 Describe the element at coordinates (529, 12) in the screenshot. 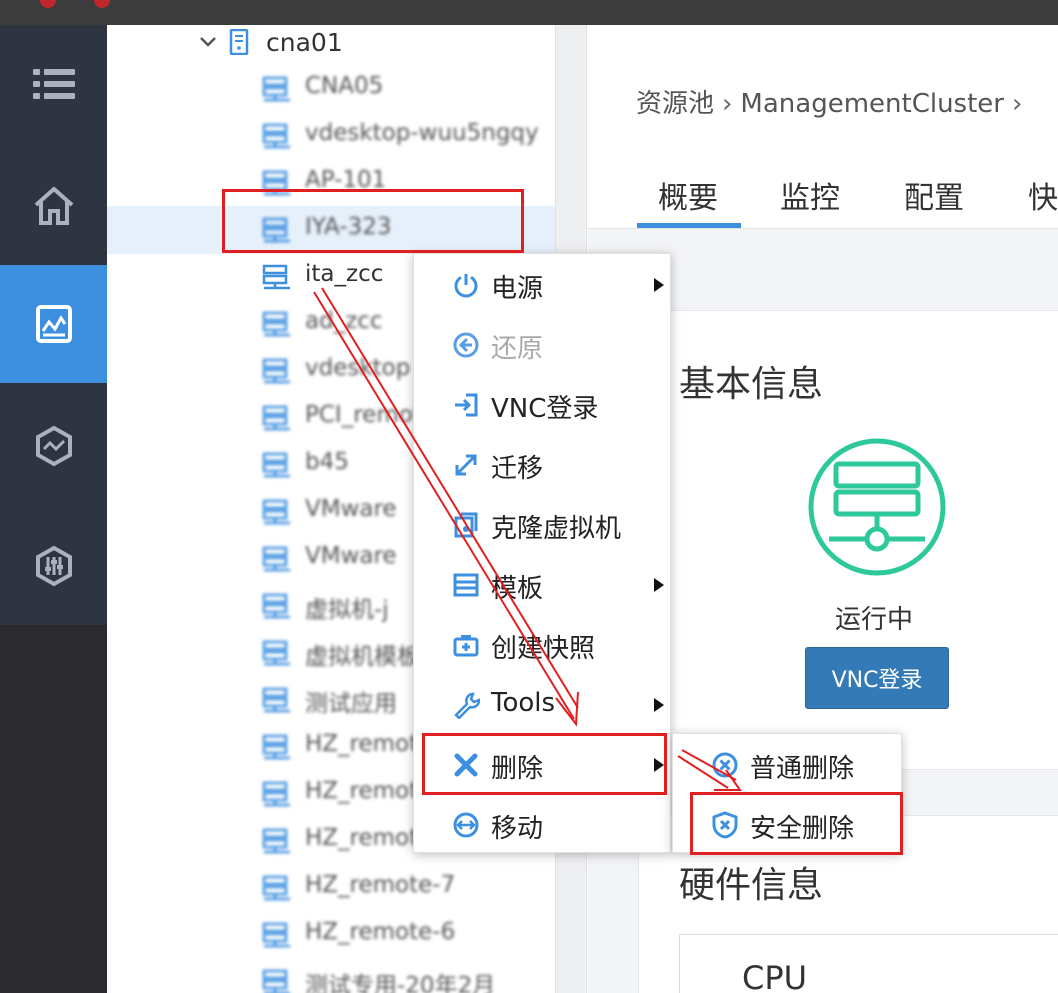

I see `window-top-bar` at that location.